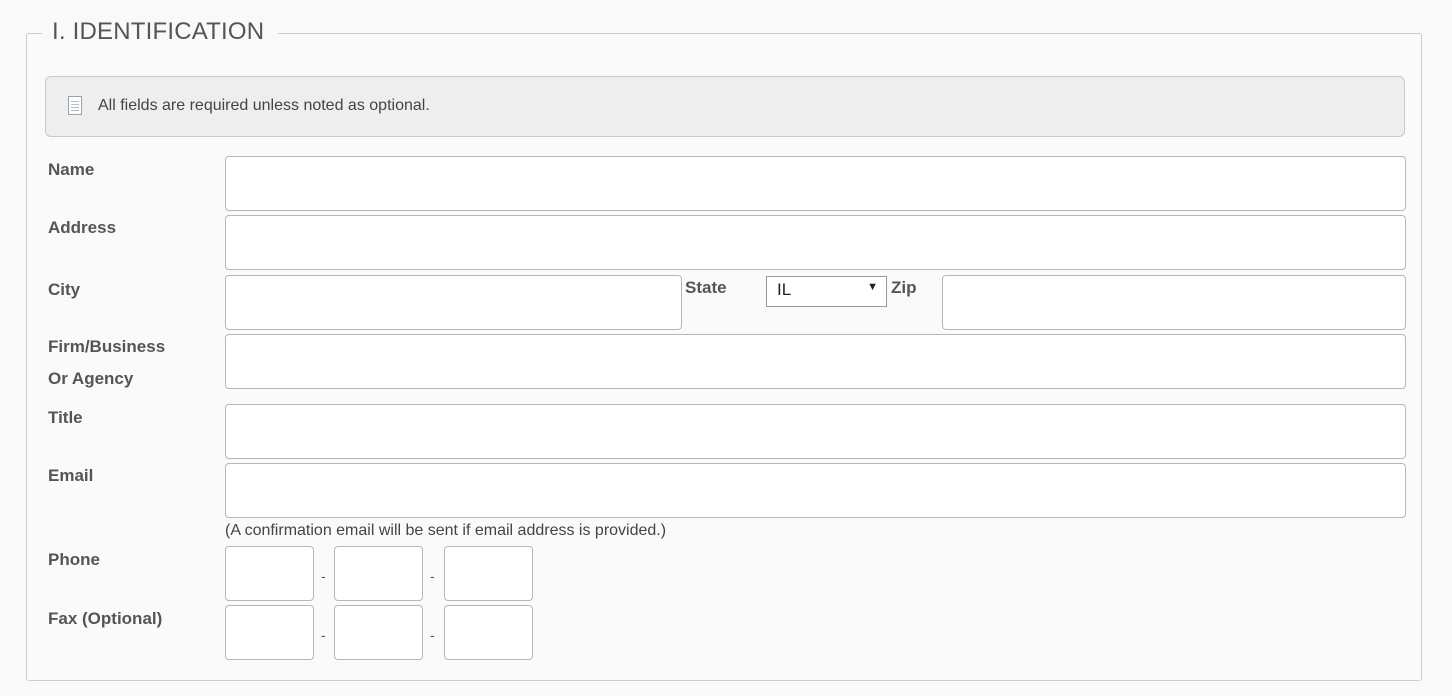  I want to click on phone-prefix-input, so click(378, 573).